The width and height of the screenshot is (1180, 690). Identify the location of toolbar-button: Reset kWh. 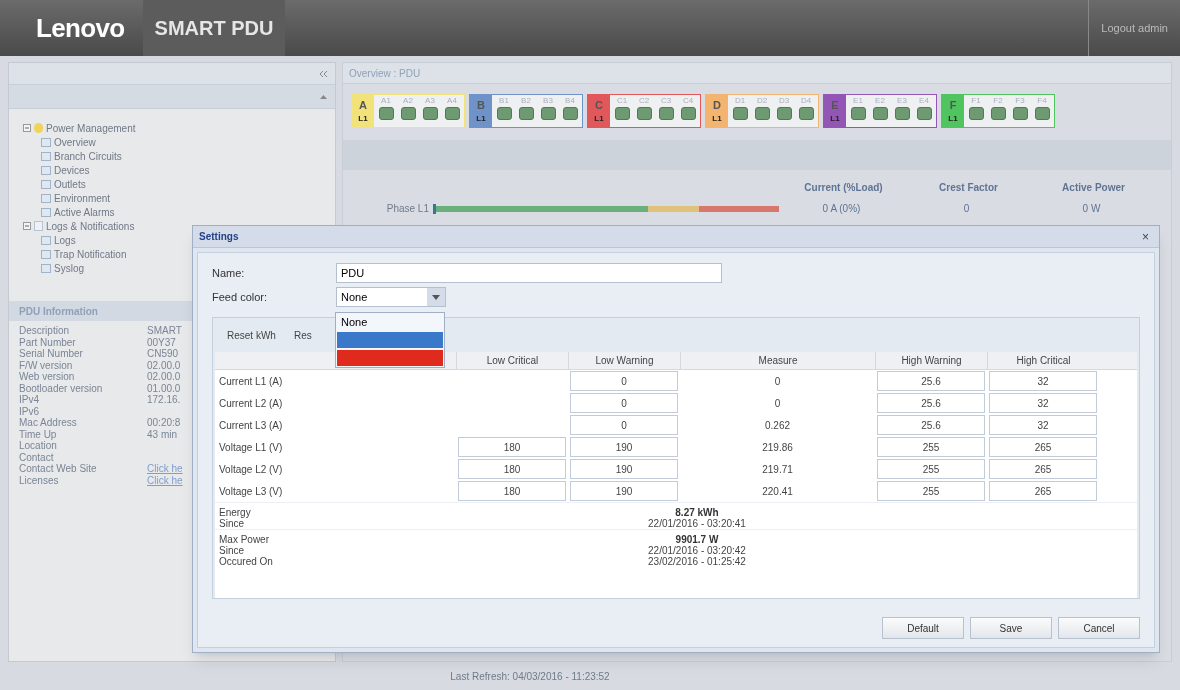
(251, 335).